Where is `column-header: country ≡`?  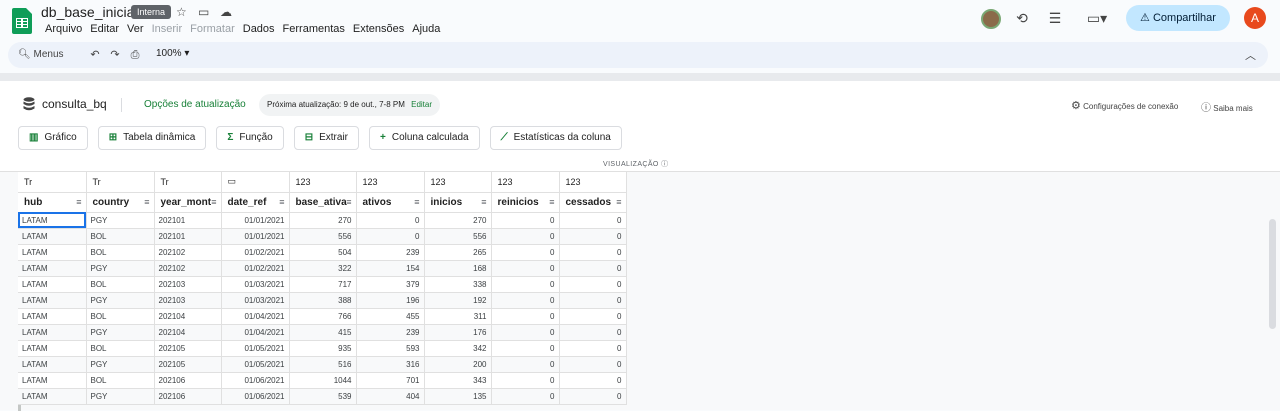 column-header: country ≡ is located at coordinates (120, 202).